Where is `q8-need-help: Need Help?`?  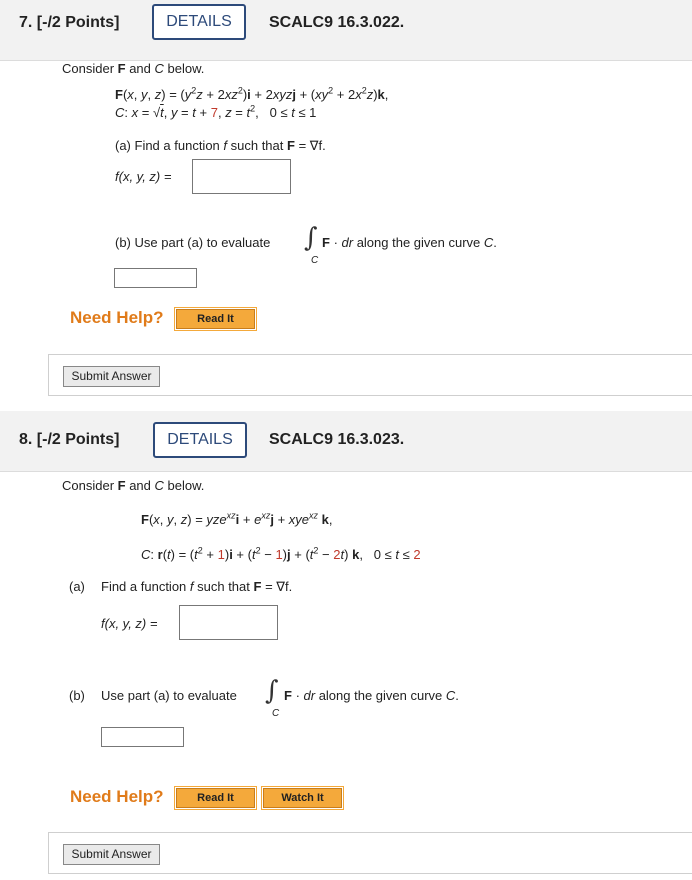 q8-need-help: Need Help? is located at coordinates (117, 796).